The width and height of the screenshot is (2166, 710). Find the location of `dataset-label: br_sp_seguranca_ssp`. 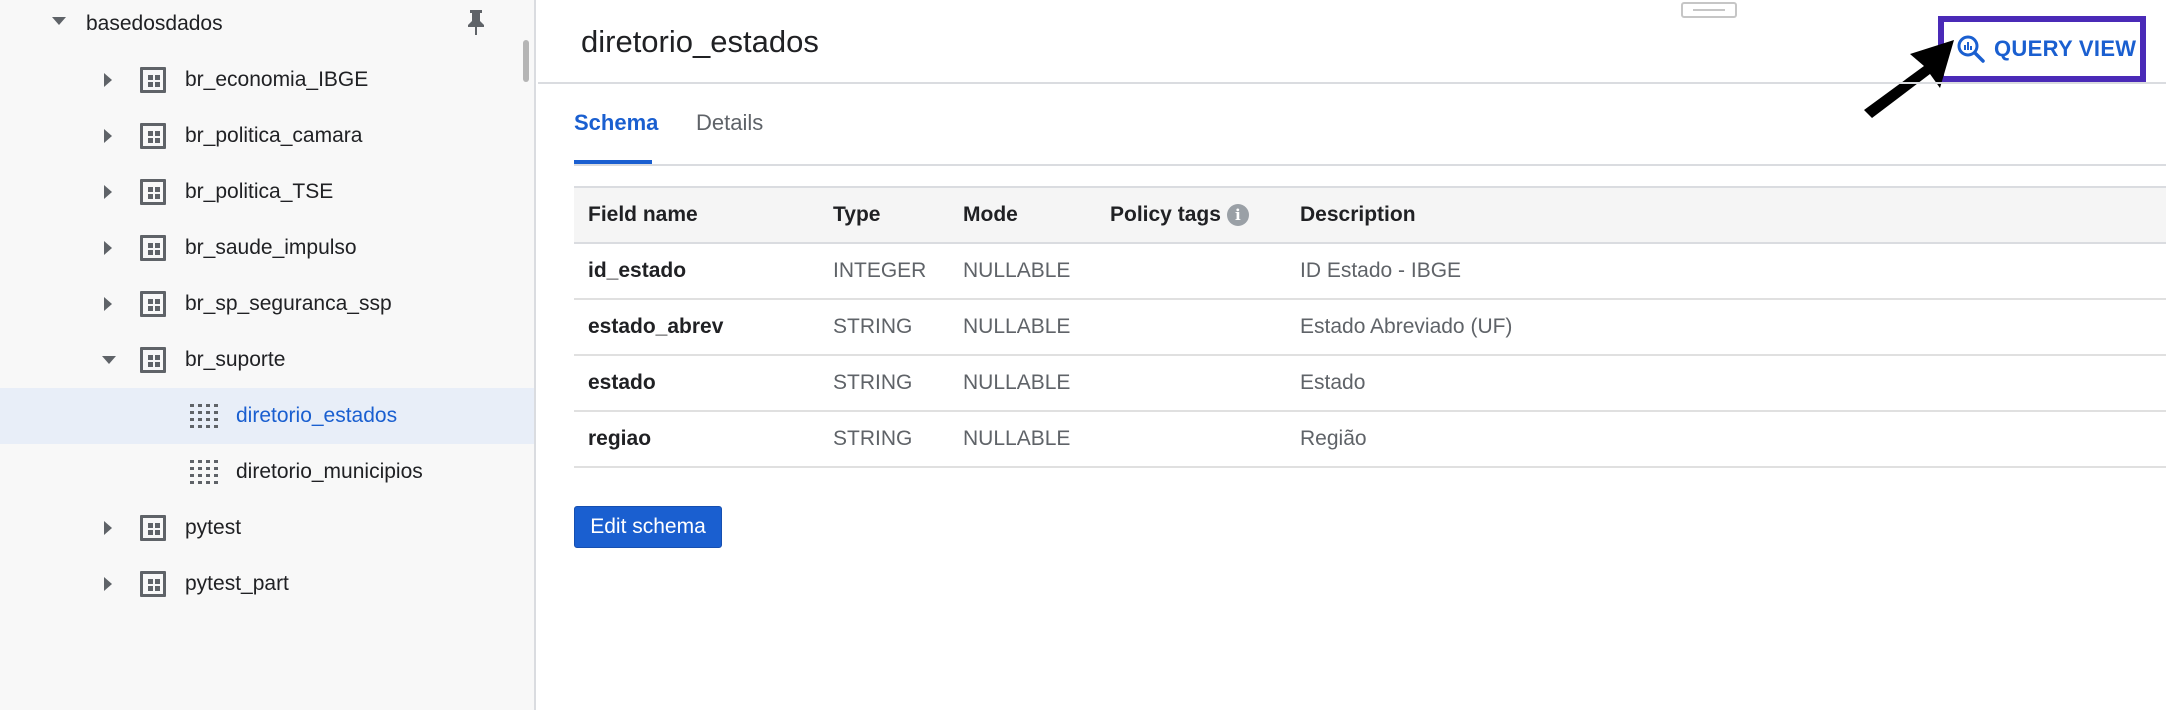

dataset-label: br_sp_seguranca_ssp is located at coordinates (288, 303).